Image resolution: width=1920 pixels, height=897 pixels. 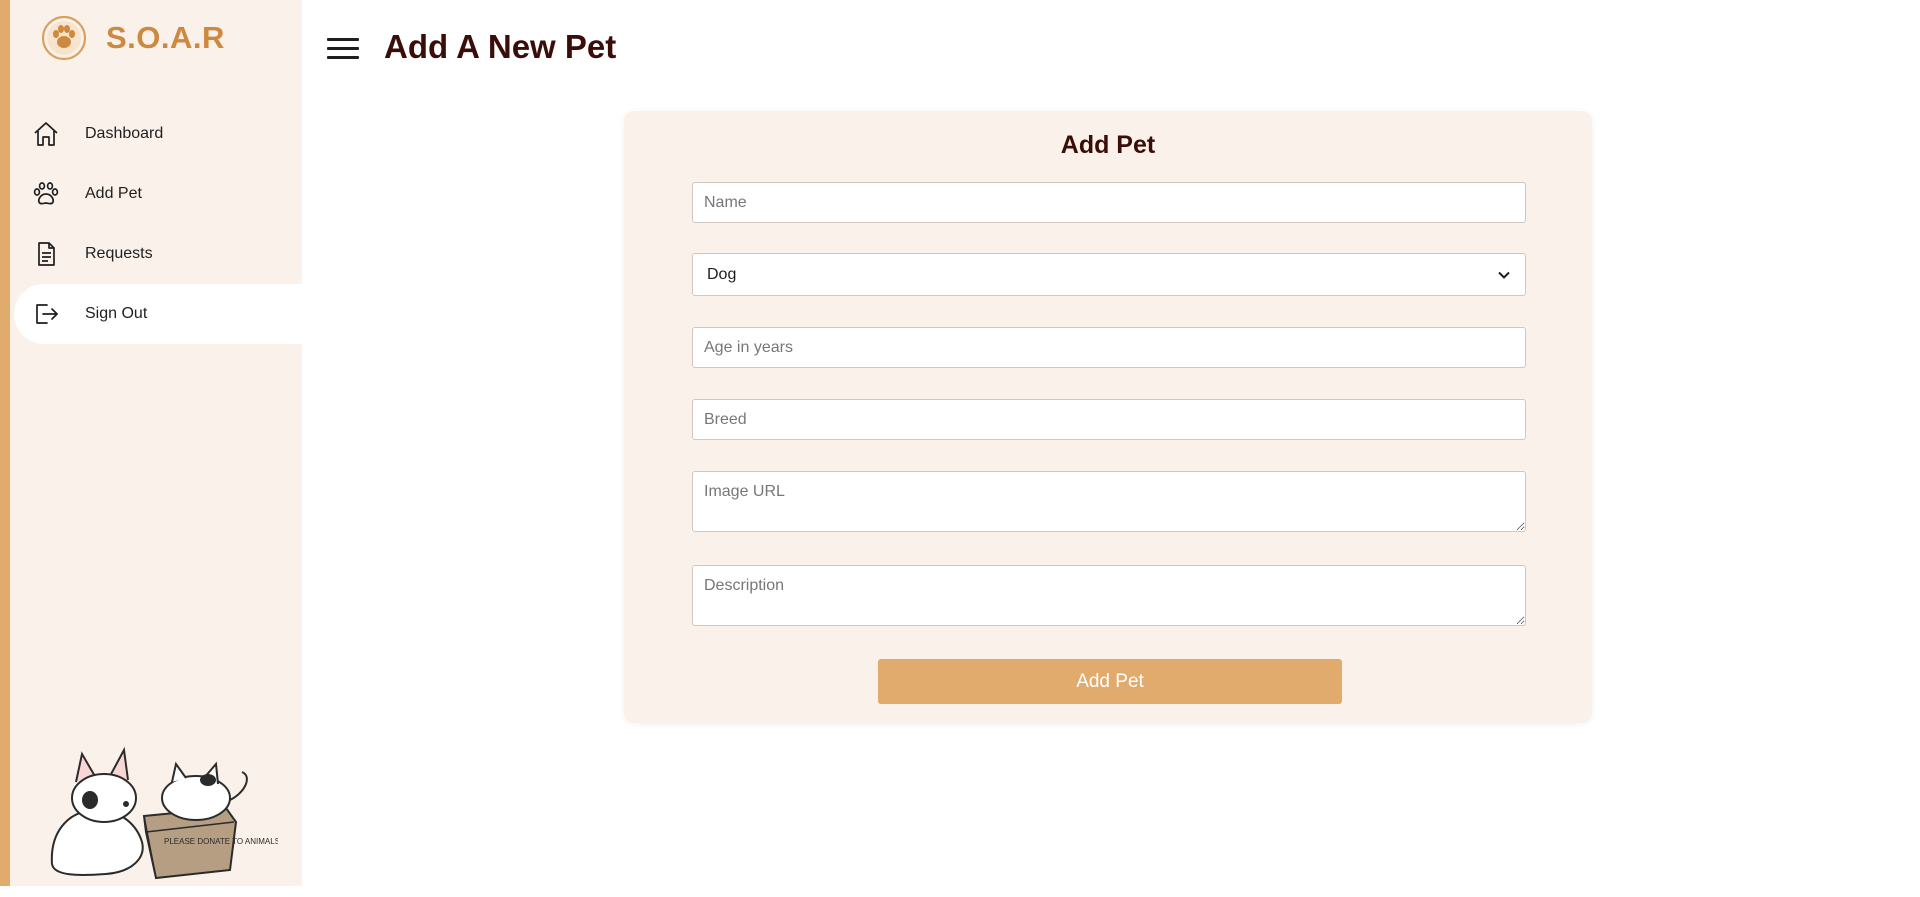 I want to click on home-icon, so click(x=46, y=134).